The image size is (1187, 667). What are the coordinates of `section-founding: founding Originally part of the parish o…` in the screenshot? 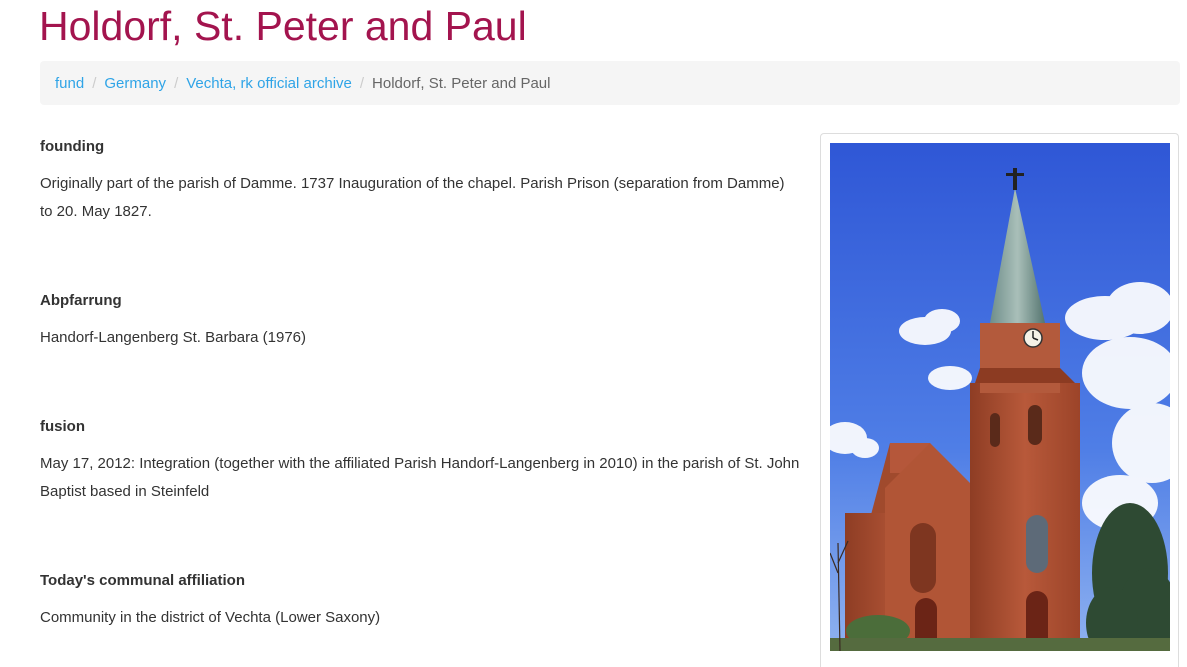 It's located at (420, 177).